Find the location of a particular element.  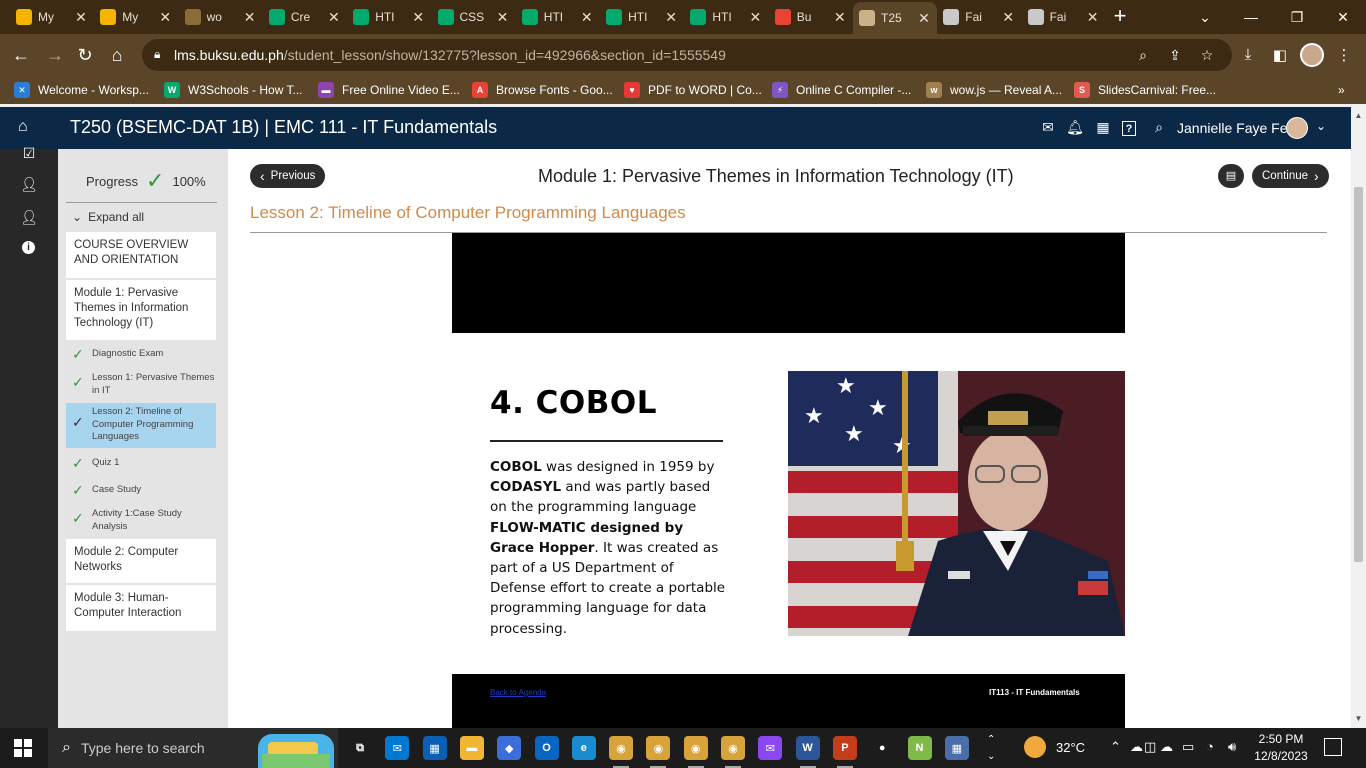

scroll-taskbar-icon: ⌃ ⌄ is located at coordinates (991, 748).